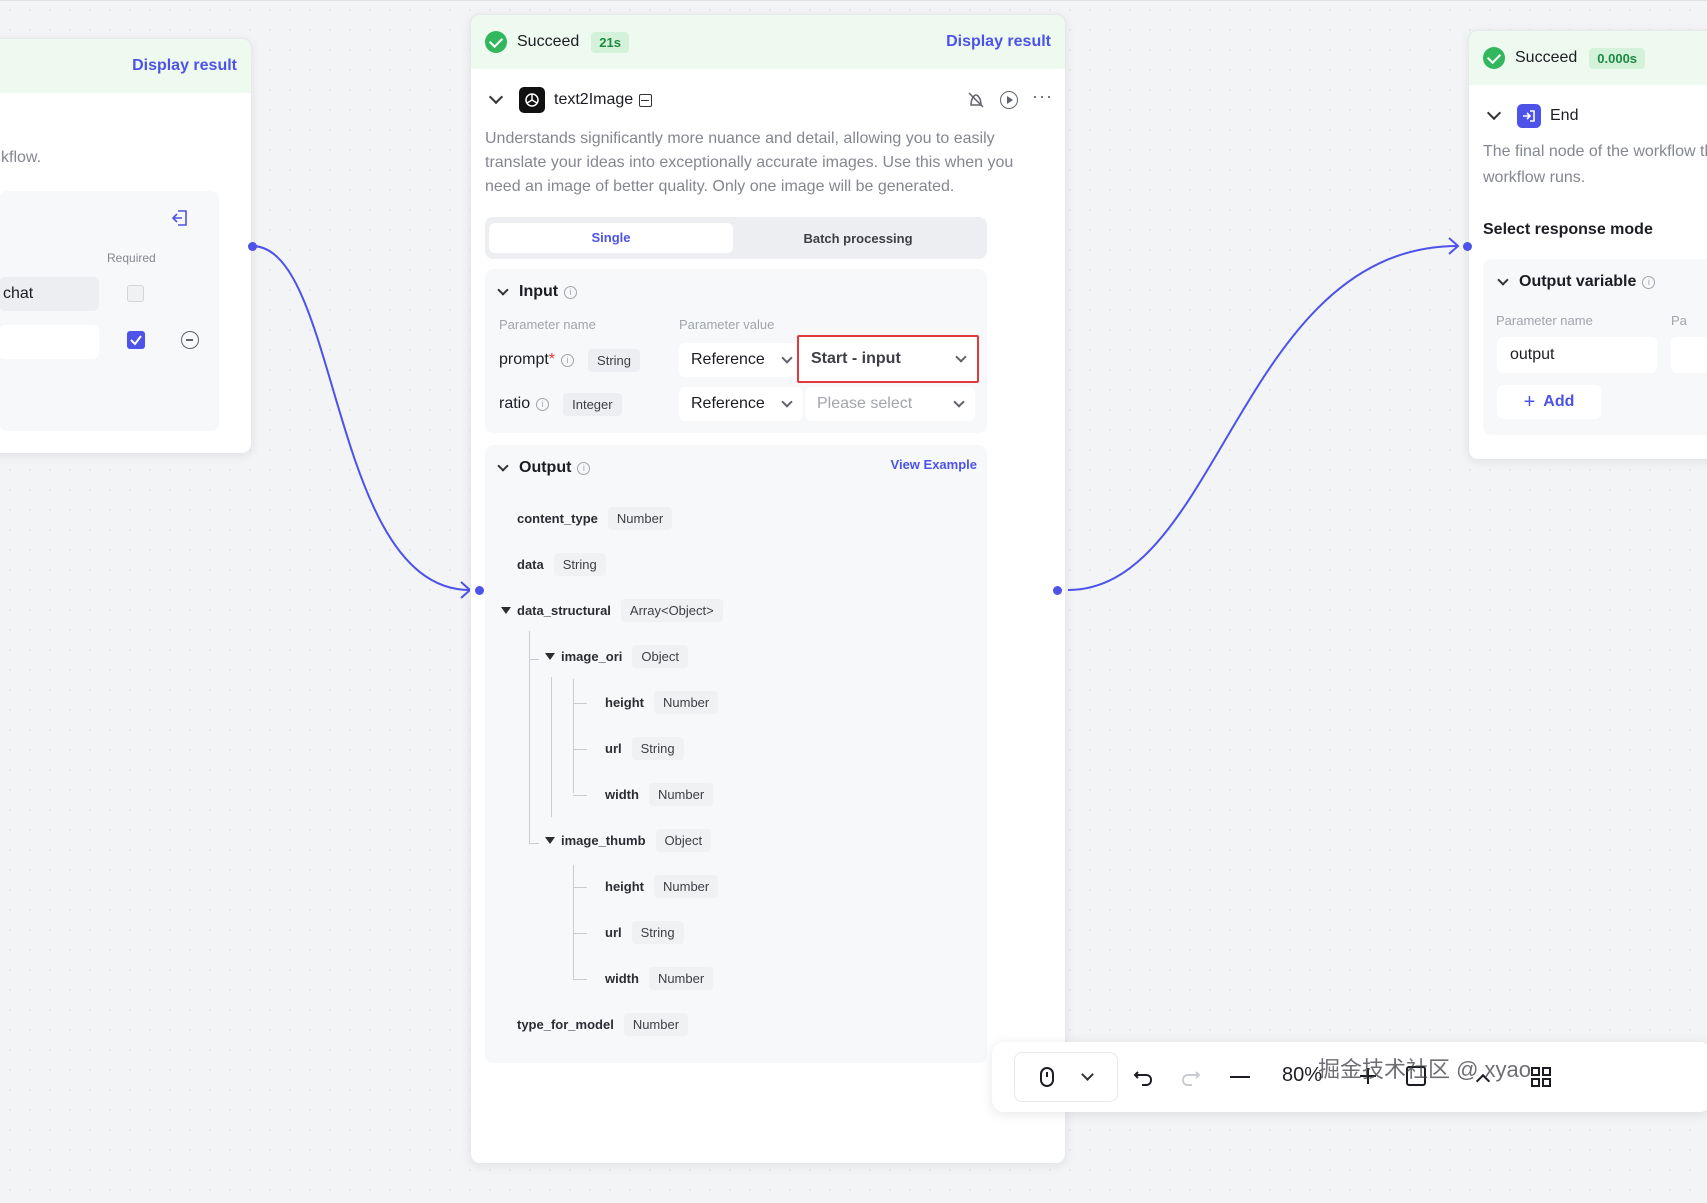  What do you see at coordinates (532, 100) in the screenshot?
I see `openai-logo-icon` at bounding box center [532, 100].